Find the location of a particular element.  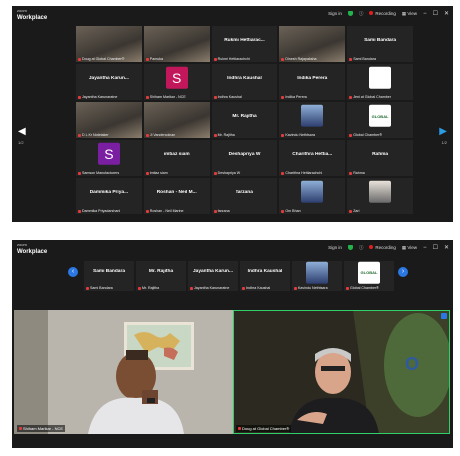

participant-name-label: Rukmi Hettiarachchi is located at coordinates (231, 59).